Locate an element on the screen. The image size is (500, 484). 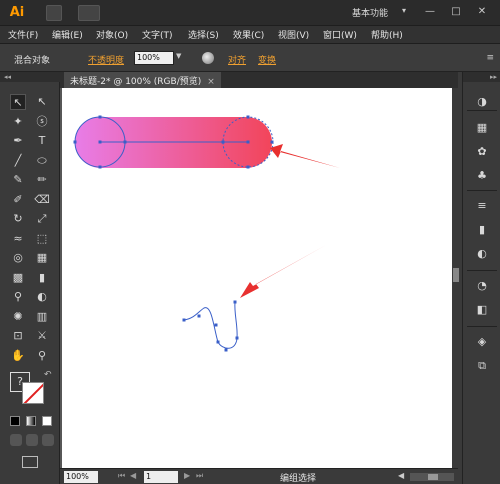
spine-path is located at coordinates (210, 325).